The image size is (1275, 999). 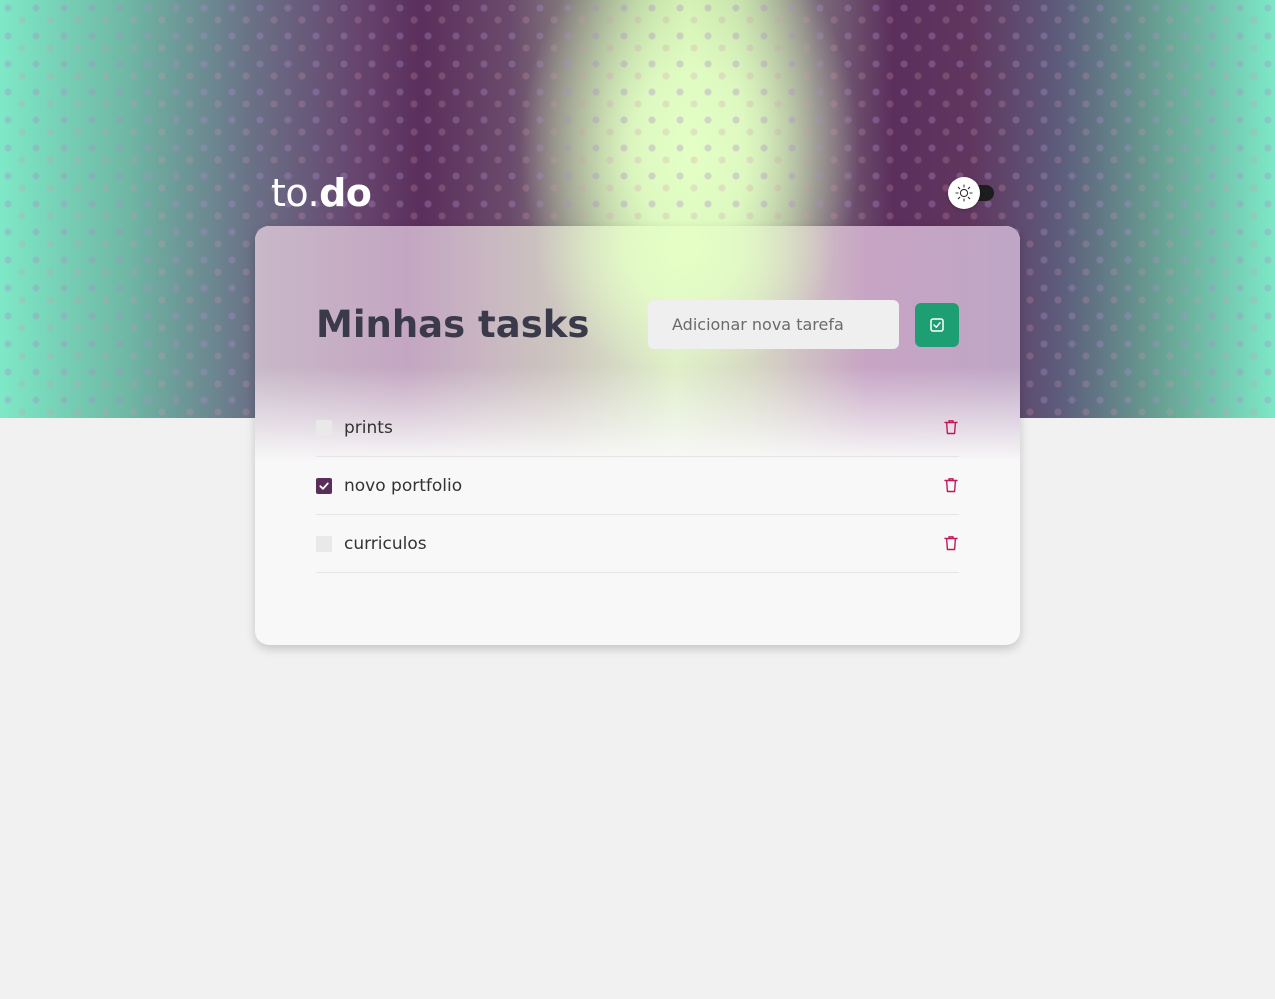 I want to click on sun-icon, so click(x=964, y=193).